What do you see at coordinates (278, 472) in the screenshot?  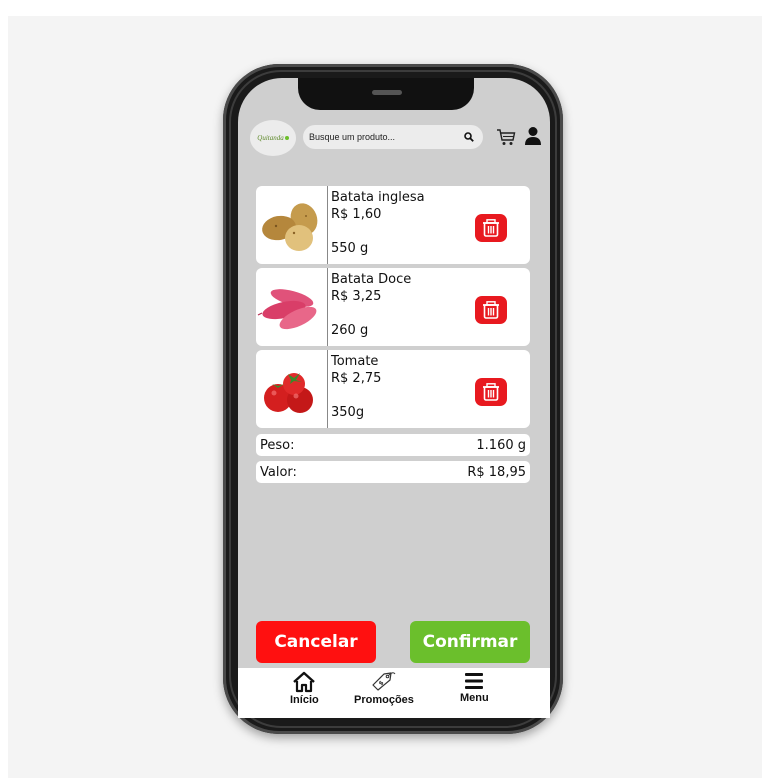 I see `value-label: Valor:` at bounding box center [278, 472].